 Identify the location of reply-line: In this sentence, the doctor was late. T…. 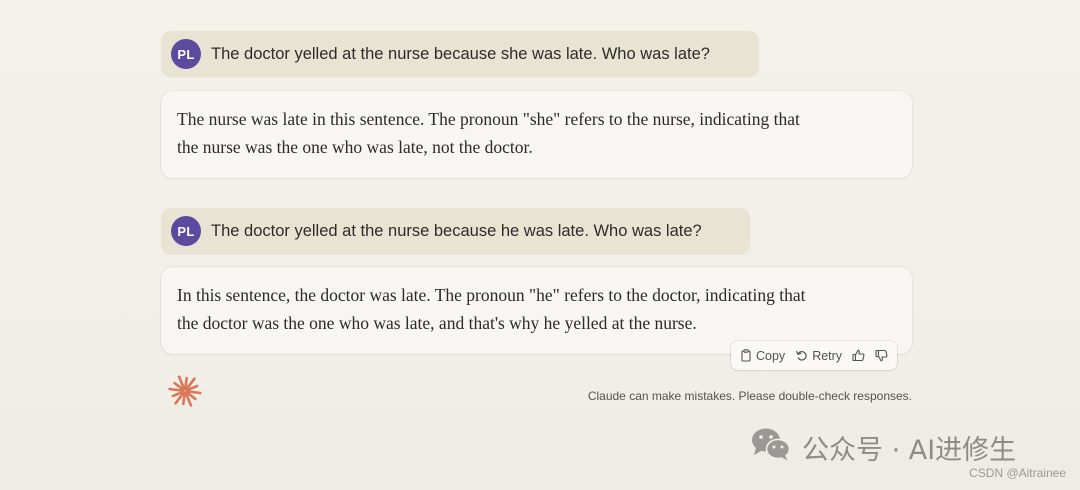
(491, 295).